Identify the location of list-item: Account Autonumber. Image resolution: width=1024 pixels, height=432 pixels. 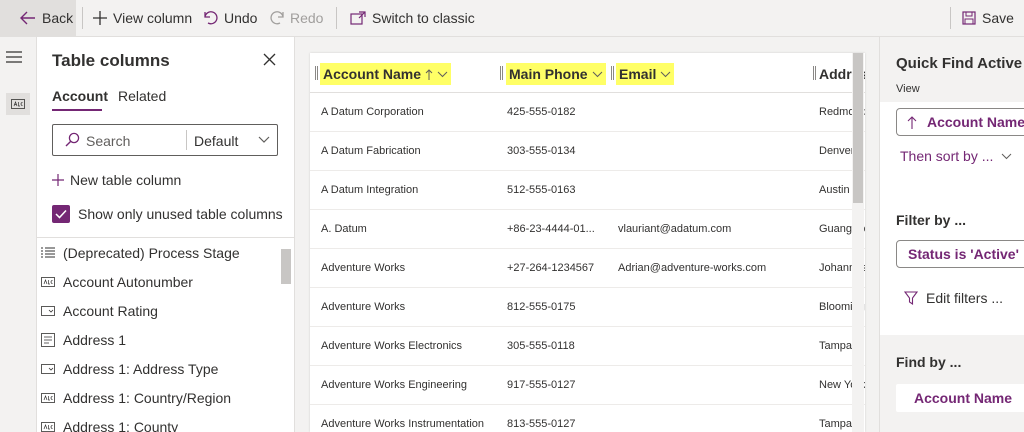
(117, 281).